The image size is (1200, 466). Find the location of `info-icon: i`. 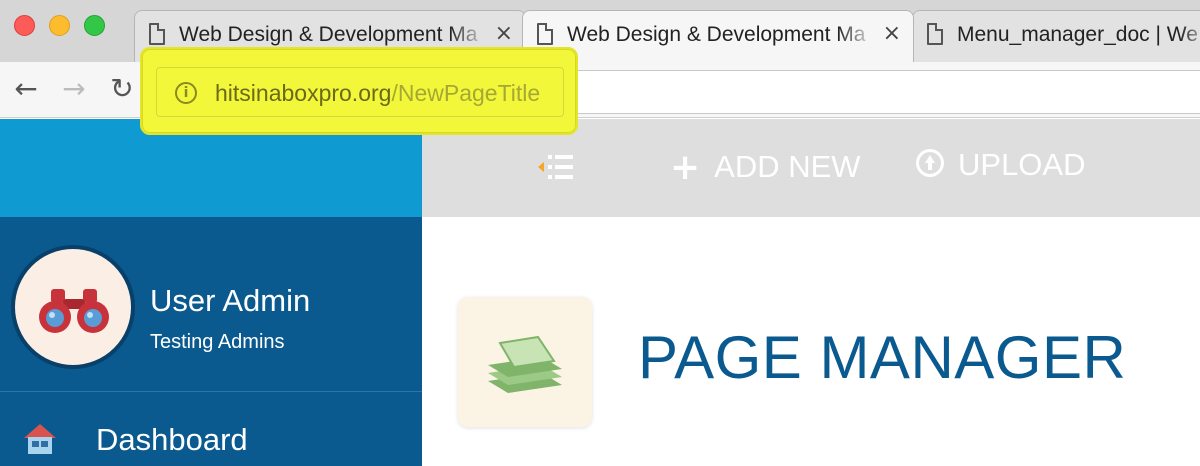

info-icon: i is located at coordinates (186, 93).